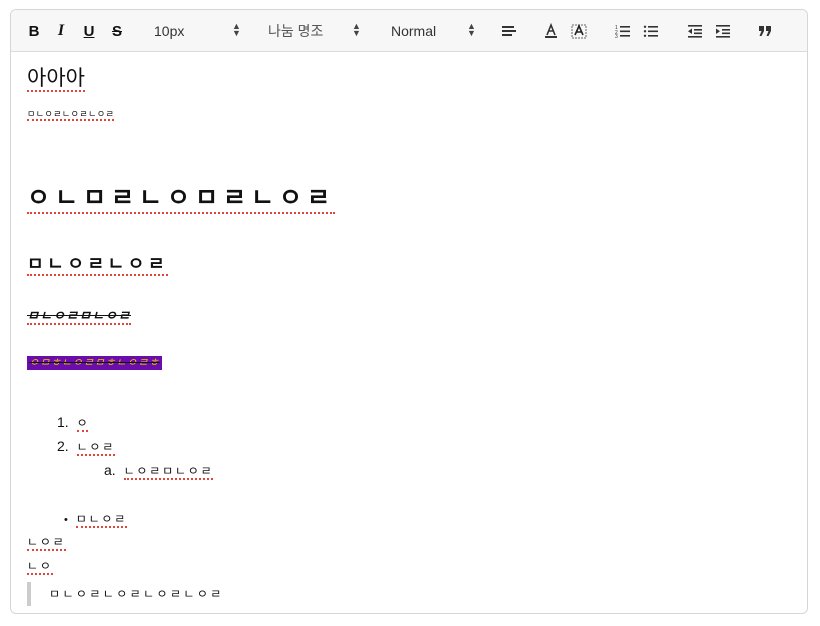 This screenshot has height=626, width=820. I want to click on heading-2: ㅁㄴㅇㄹㄴㅇㄹ, so click(98, 264).